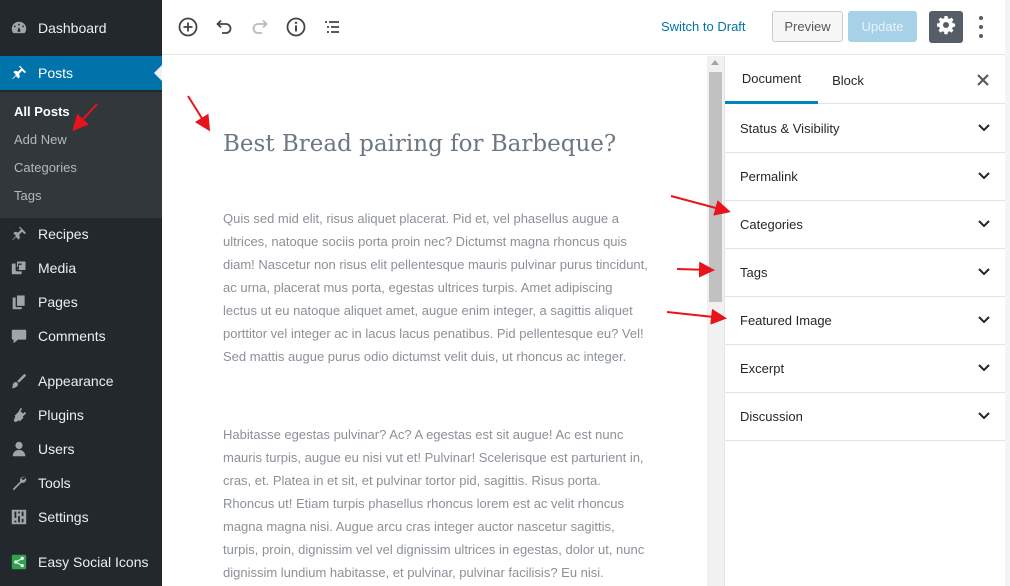  I want to click on undo-icon, so click(224, 27).